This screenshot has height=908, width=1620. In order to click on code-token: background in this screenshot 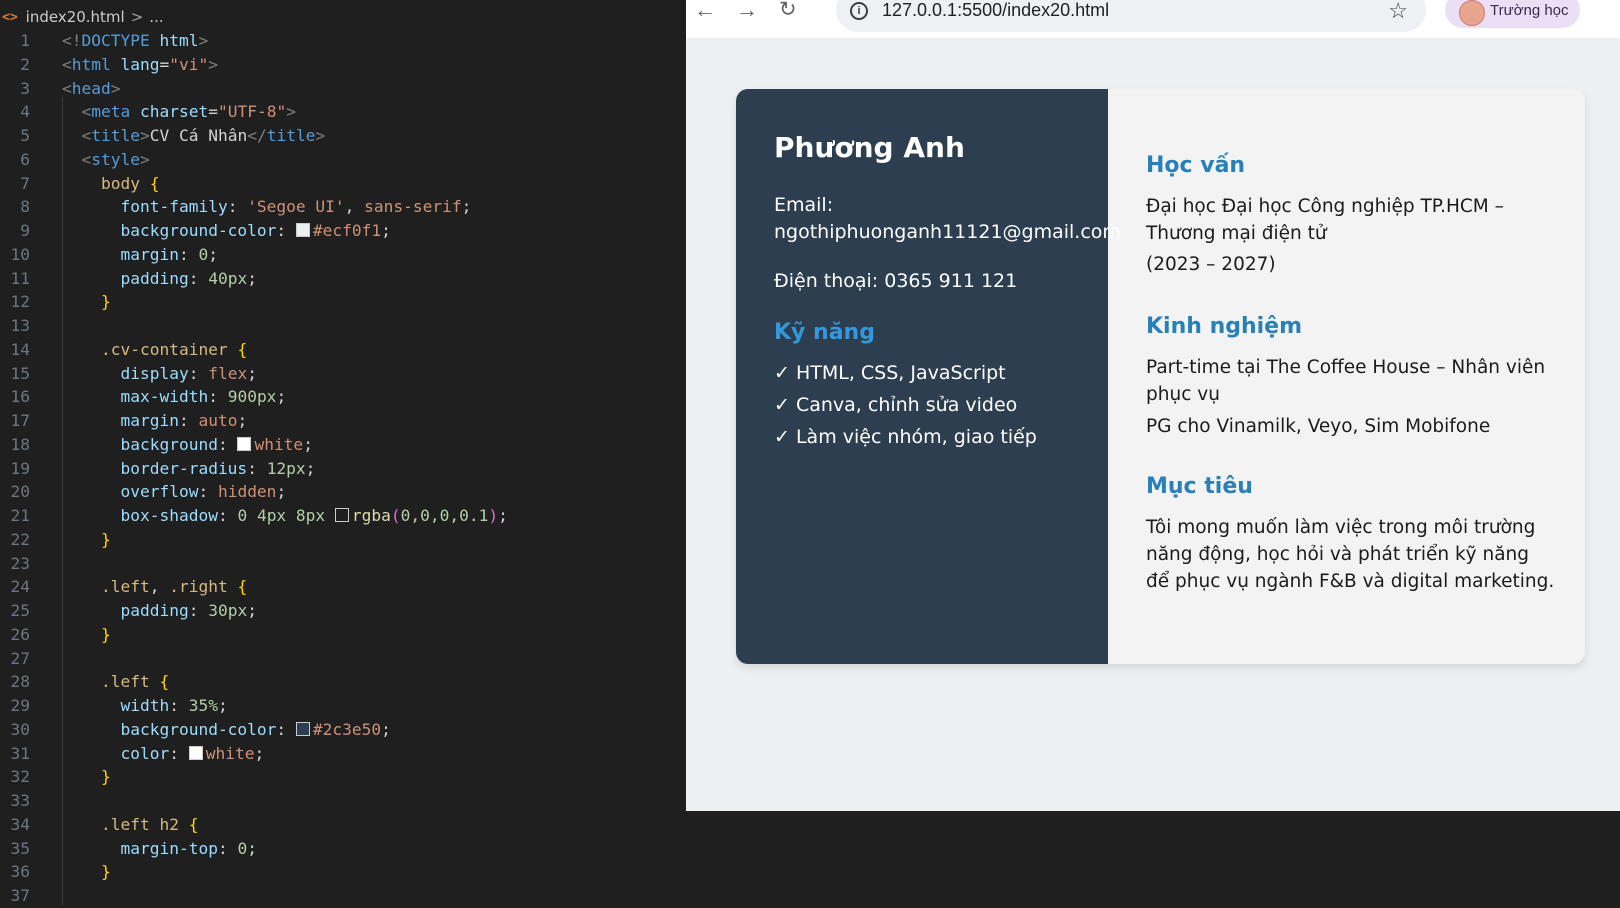, I will do `click(169, 444)`.